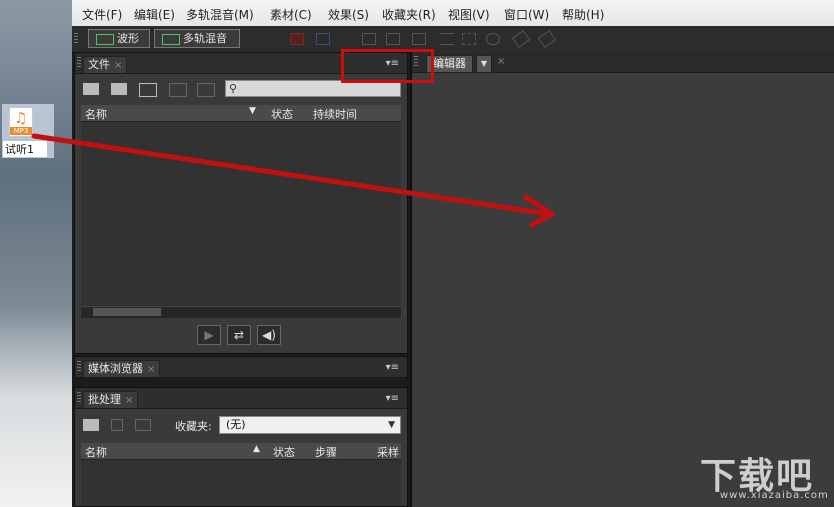 This screenshot has height=507, width=834. Describe the element at coordinates (193, 426) in the screenshot. I see `favorites-label: 收藏夹:` at that location.